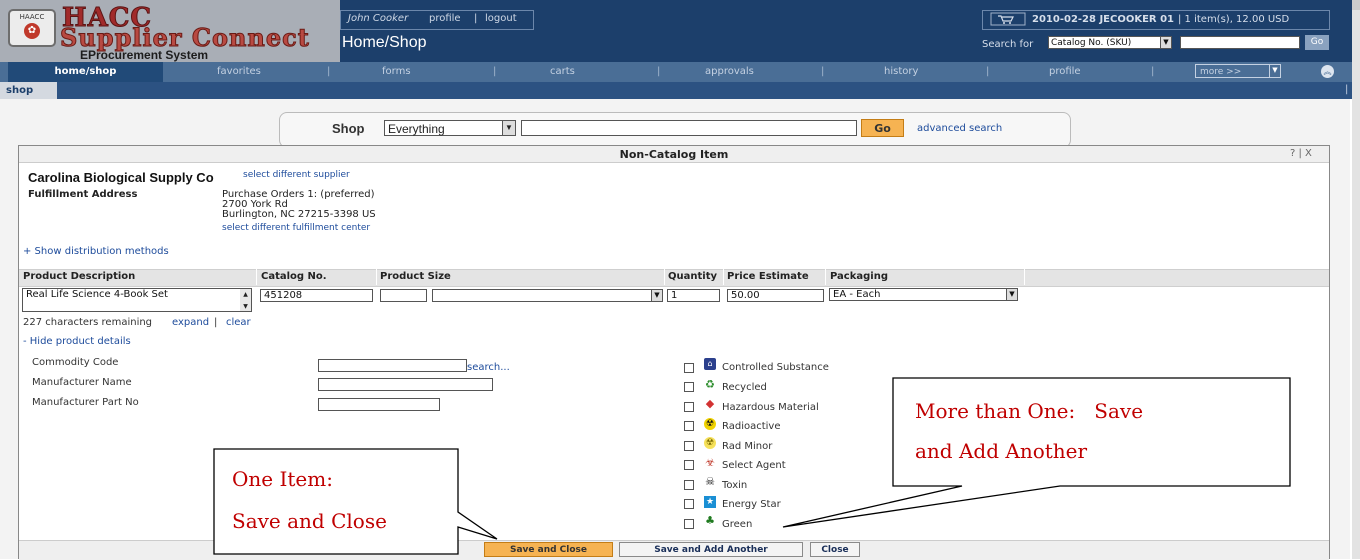  I want to click on catalog-no-input: 451208, so click(316, 295).